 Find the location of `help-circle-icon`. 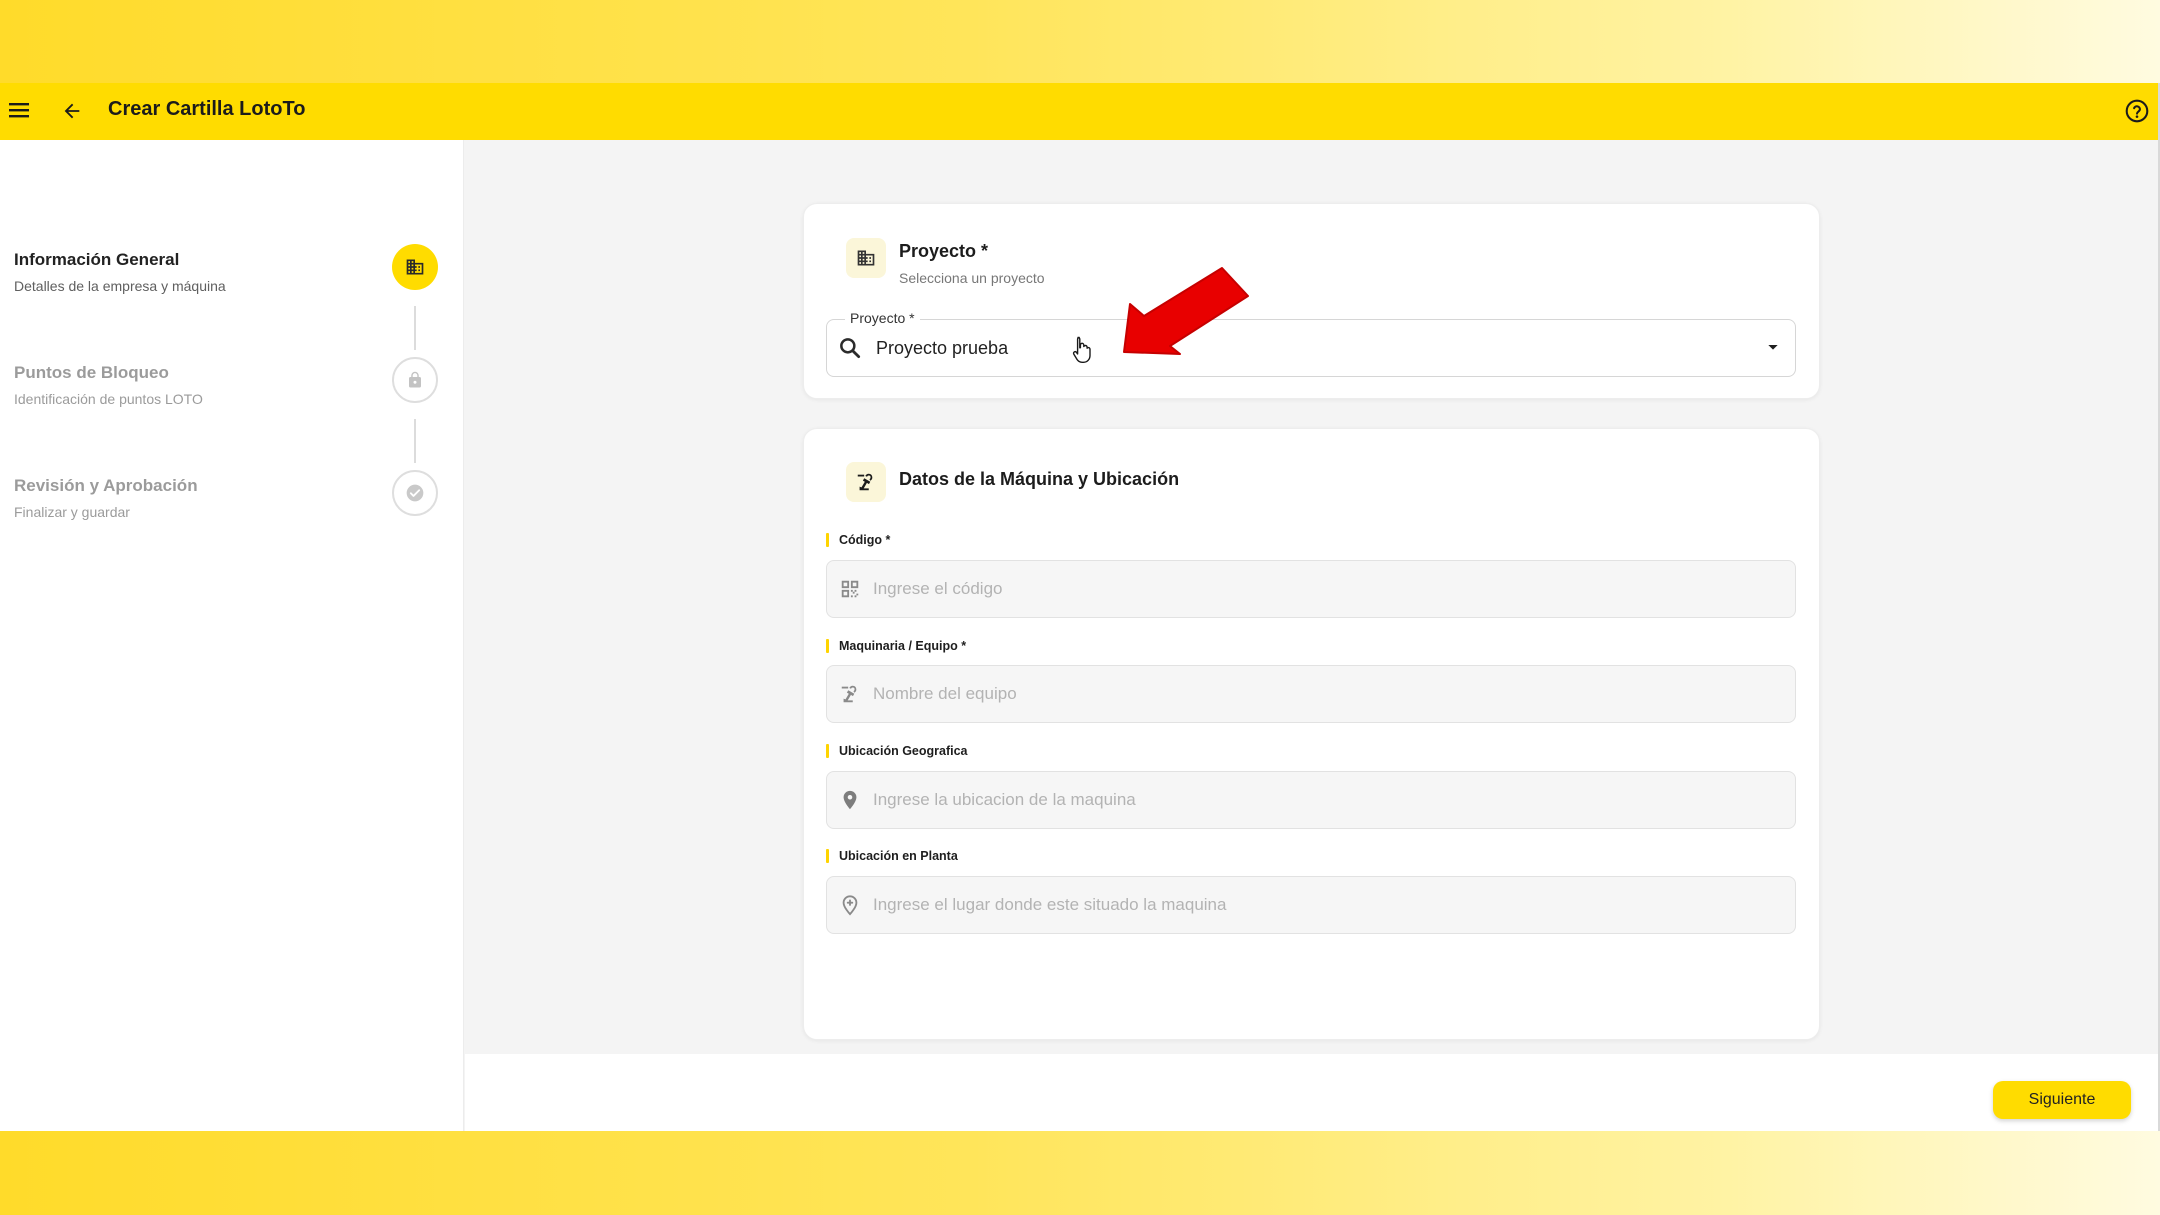

help-circle-icon is located at coordinates (2137, 111).